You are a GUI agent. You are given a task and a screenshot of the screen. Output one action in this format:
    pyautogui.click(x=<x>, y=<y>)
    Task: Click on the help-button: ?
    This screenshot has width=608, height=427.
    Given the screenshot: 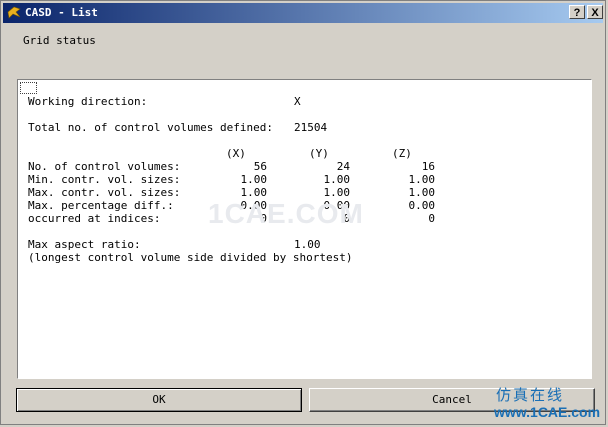 What is the action you would take?
    pyautogui.click(x=577, y=12)
    